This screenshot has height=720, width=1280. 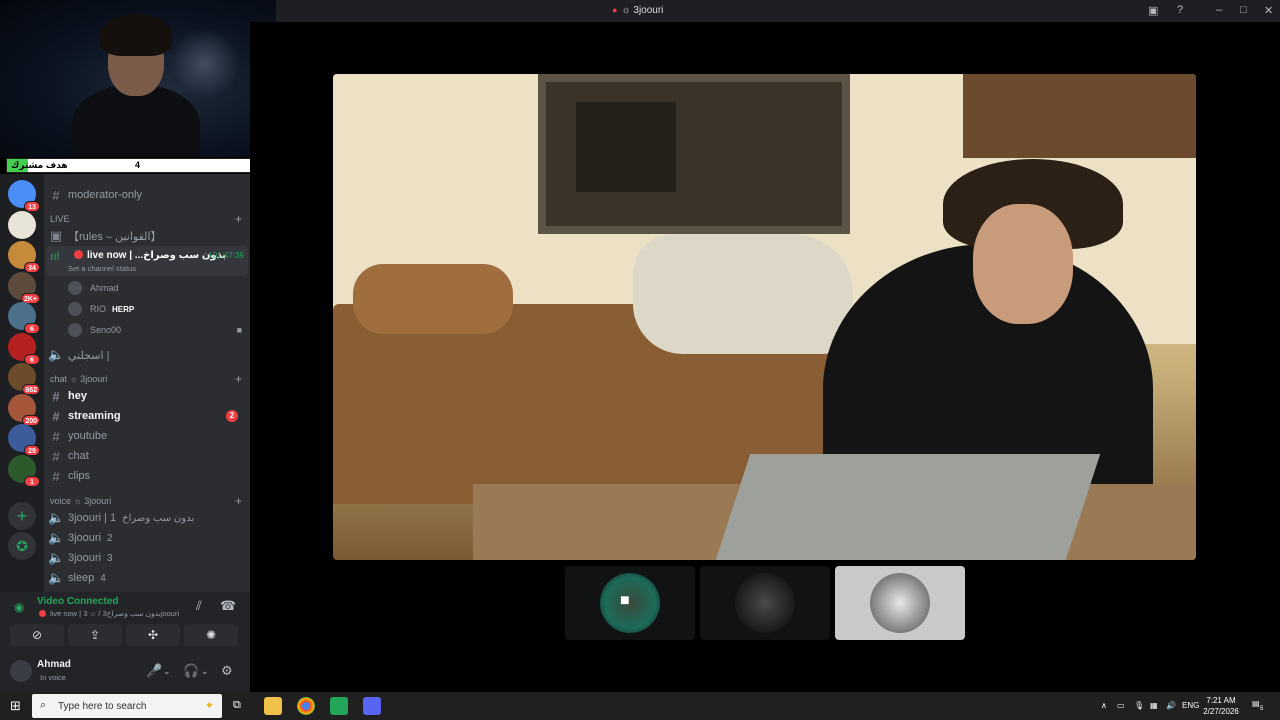 What do you see at coordinates (155, 330) in the screenshot?
I see `voice-member: Seno00 ■` at bounding box center [155, 330].